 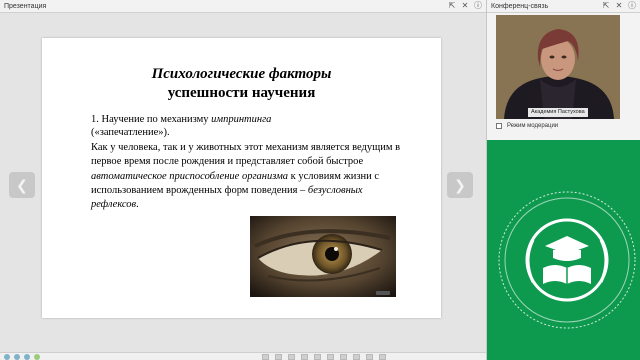 I want to click on chevron-left-icon: ❮, so click(x=22, y=184).